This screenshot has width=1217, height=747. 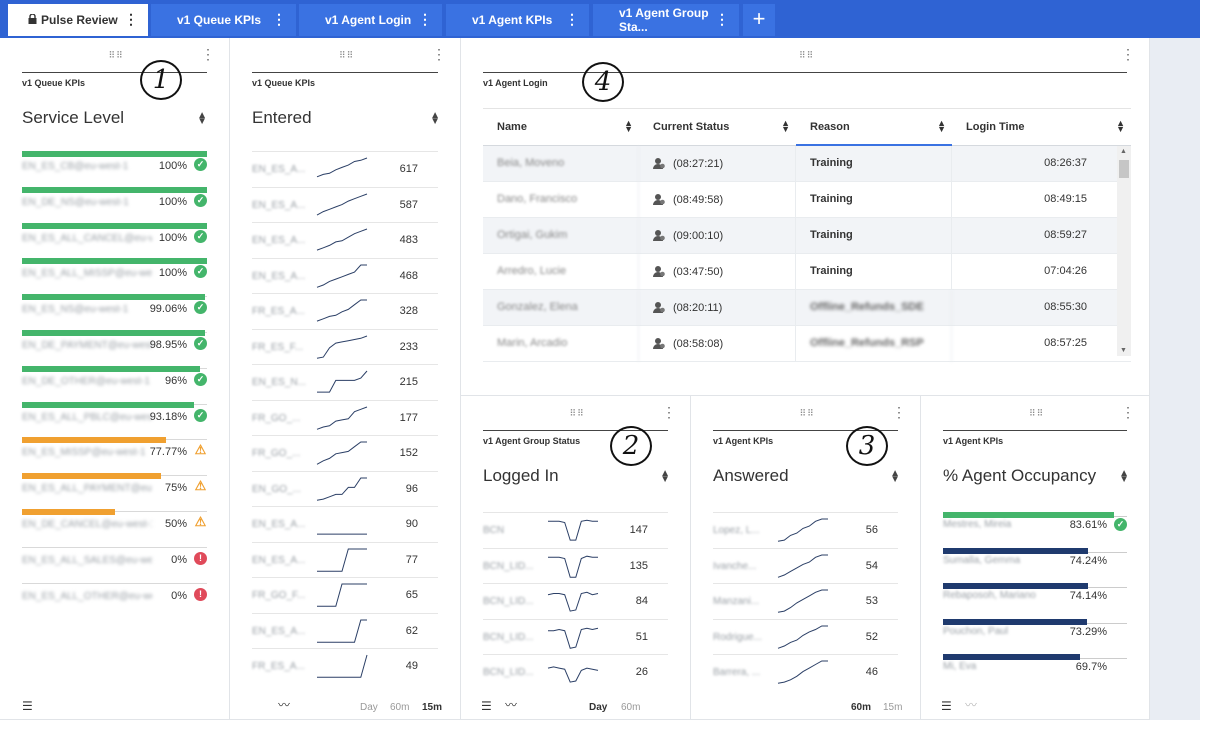 I want to click on table-row: Arredro, Lucie (03:47:50) Training 07:04:26, so click(x=807, y=272).